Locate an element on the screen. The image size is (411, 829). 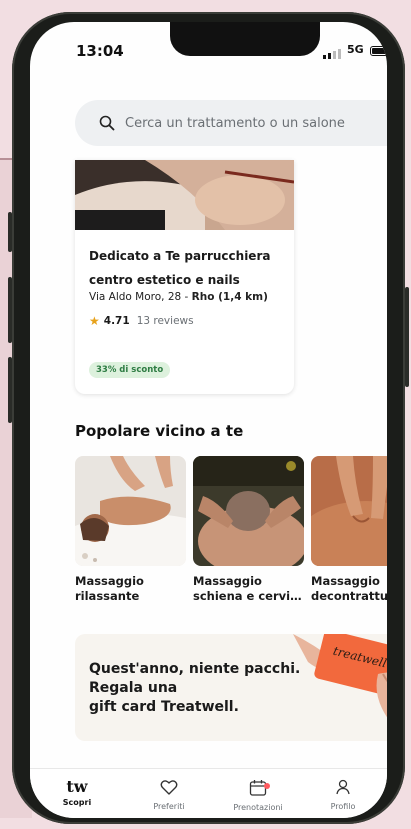
notification-dot is located at coordinates (267, 786).